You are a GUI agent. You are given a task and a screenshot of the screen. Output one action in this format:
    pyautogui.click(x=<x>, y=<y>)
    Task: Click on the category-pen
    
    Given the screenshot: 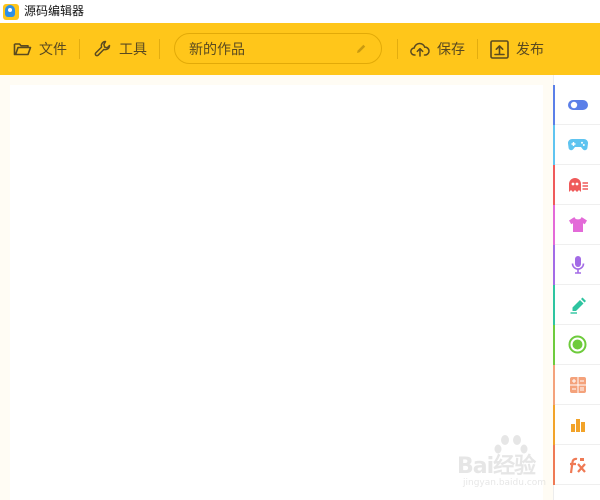 What is the action you would take?
    pyautogui.click(x=576, y=305)
    